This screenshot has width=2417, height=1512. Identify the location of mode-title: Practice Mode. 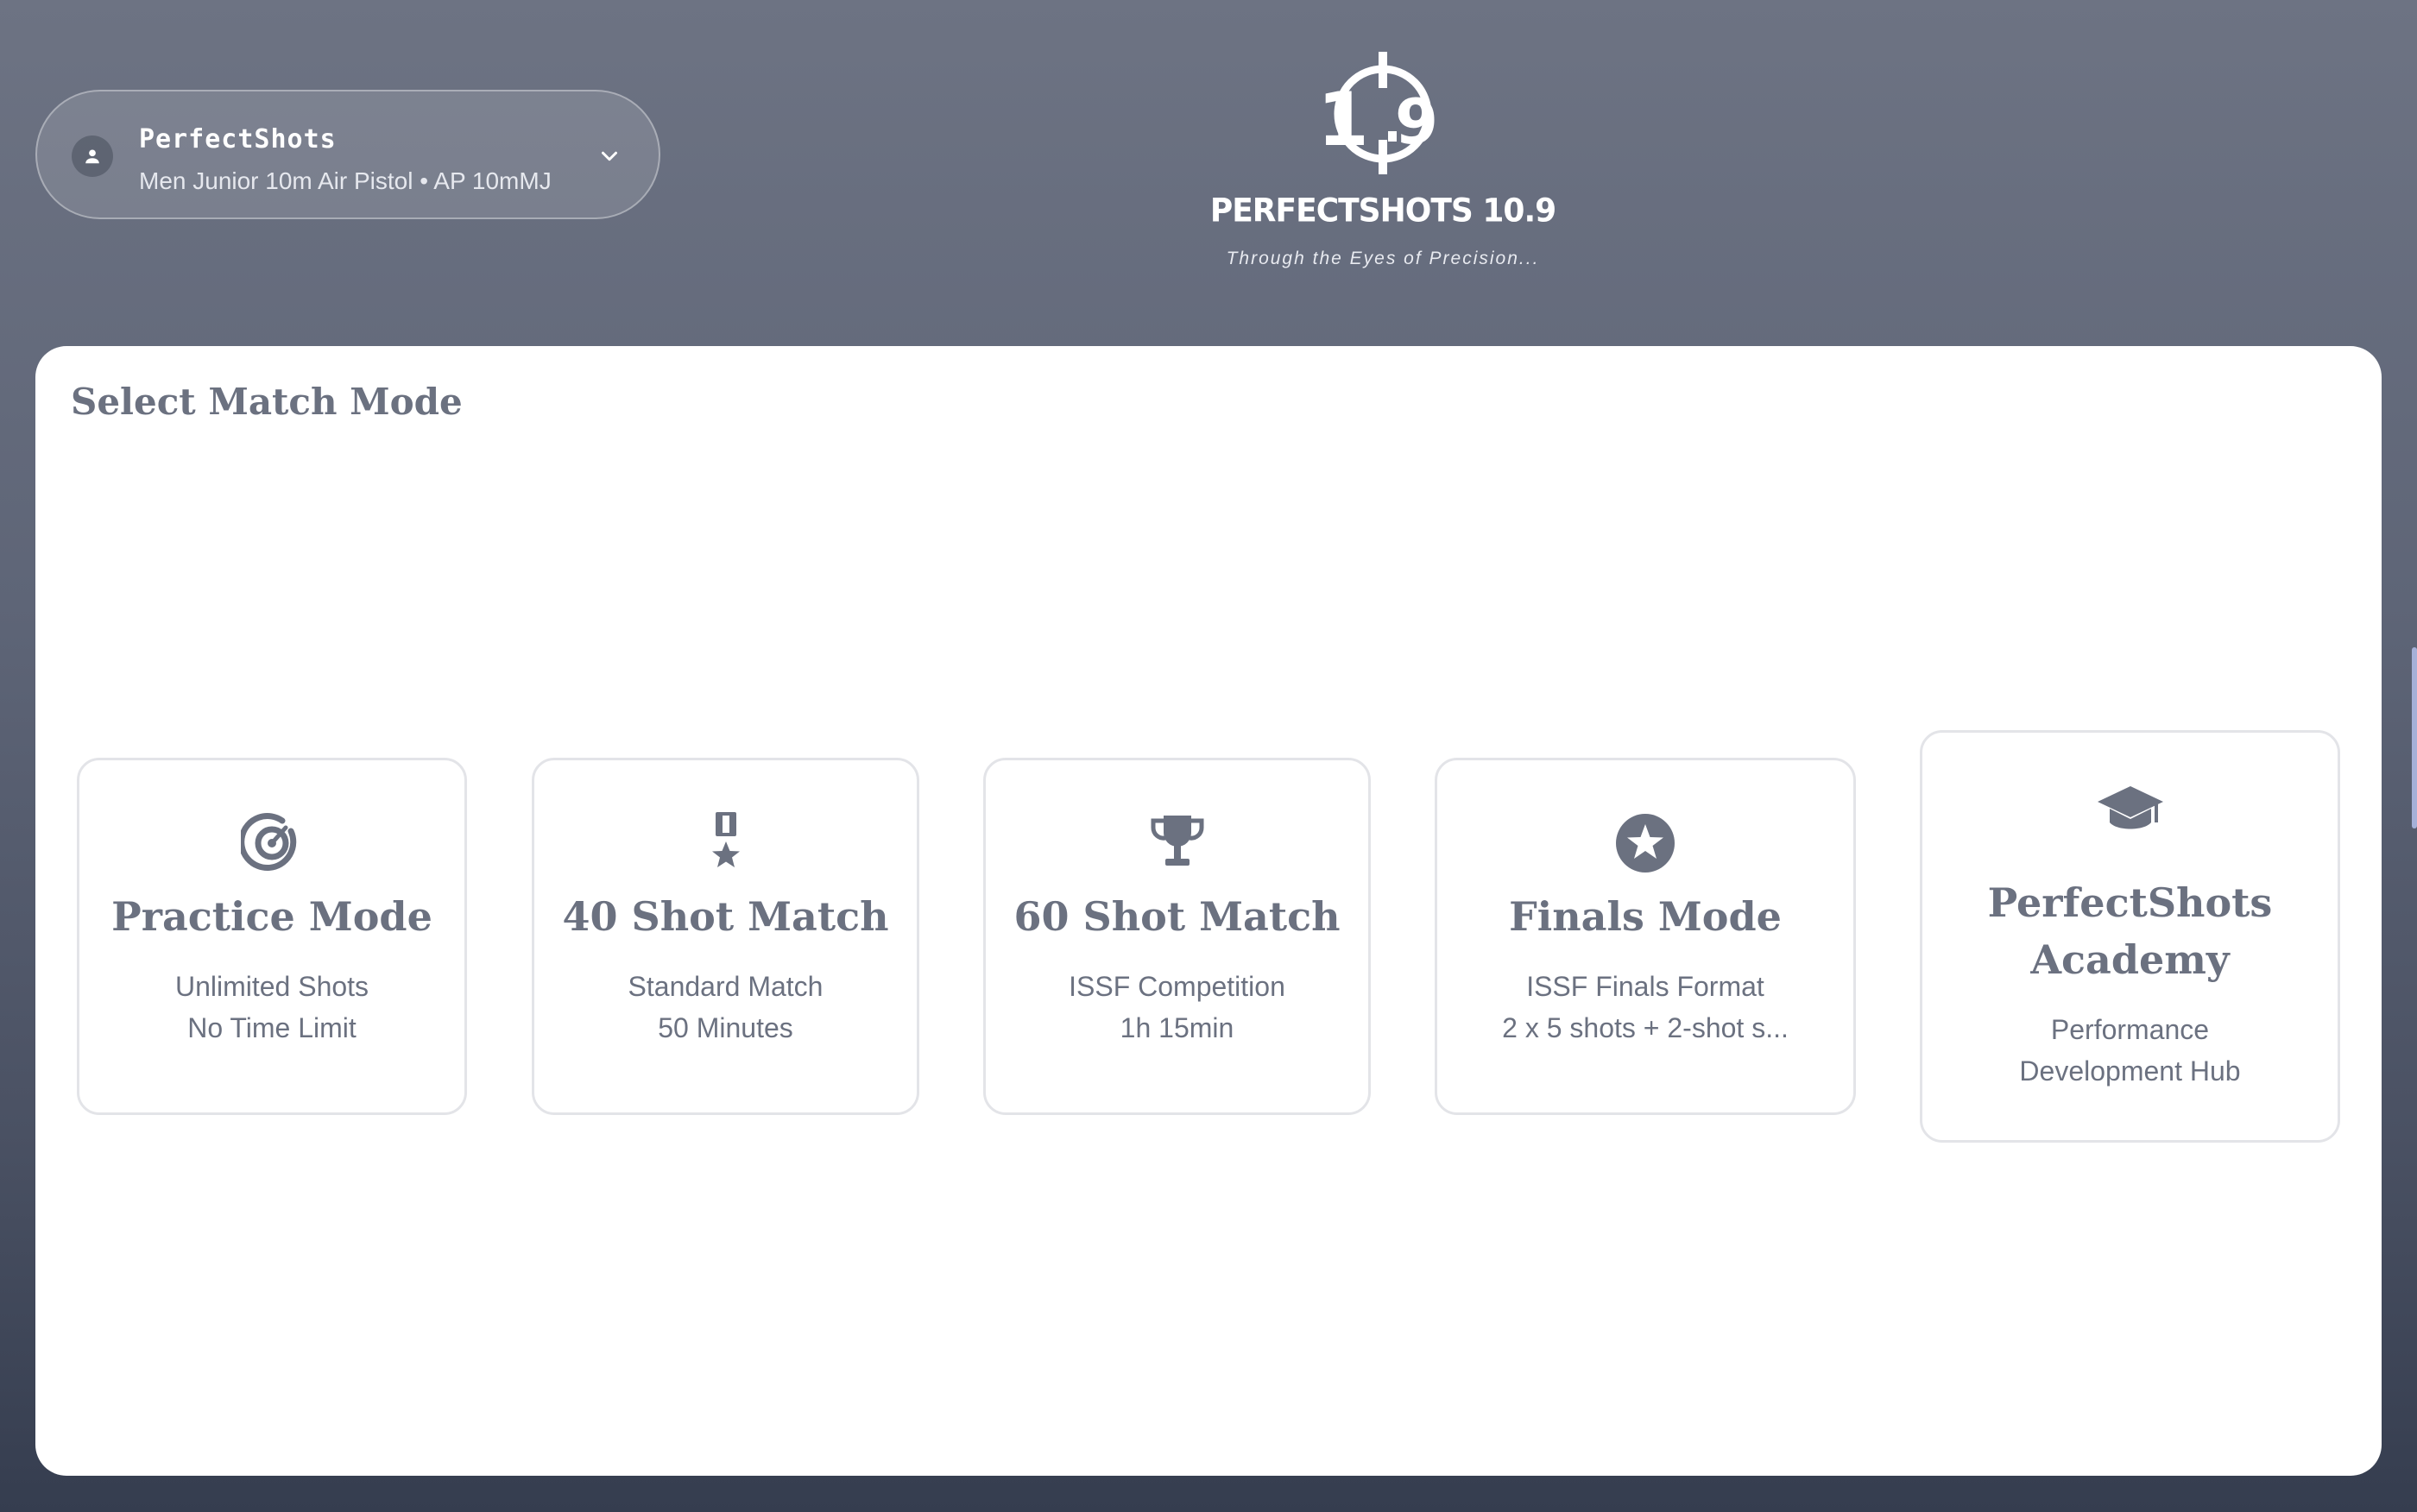
(271, 917).